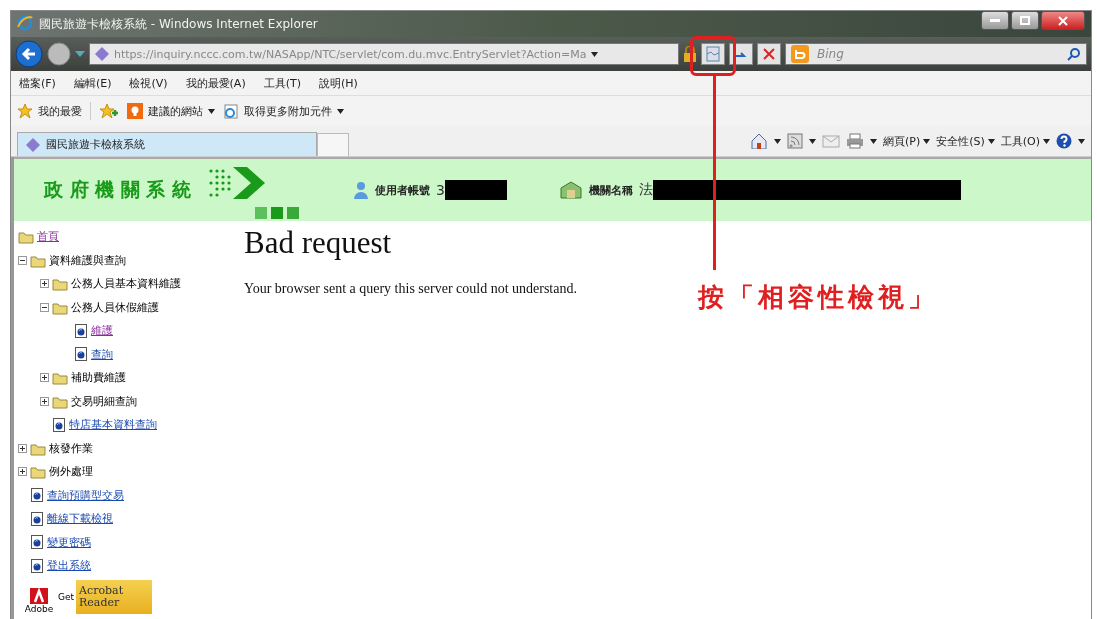 The height and width of the screenshot is (619, 1097). I want to click on error-message: Your browser sent a query this server could not understand., so click(410, 289).